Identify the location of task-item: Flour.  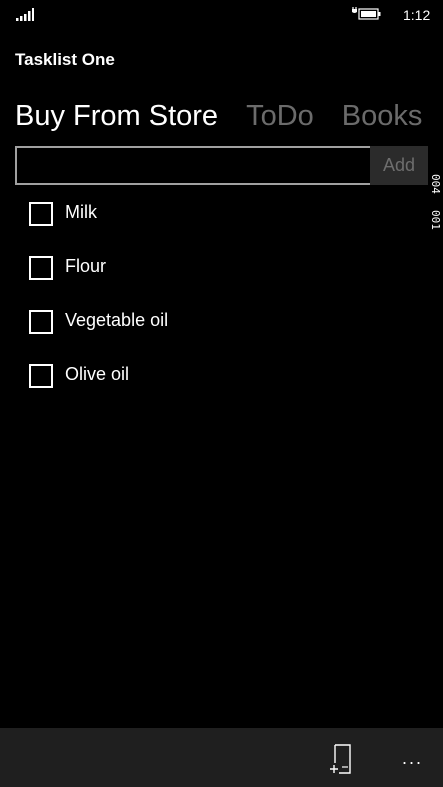
(98, 280).